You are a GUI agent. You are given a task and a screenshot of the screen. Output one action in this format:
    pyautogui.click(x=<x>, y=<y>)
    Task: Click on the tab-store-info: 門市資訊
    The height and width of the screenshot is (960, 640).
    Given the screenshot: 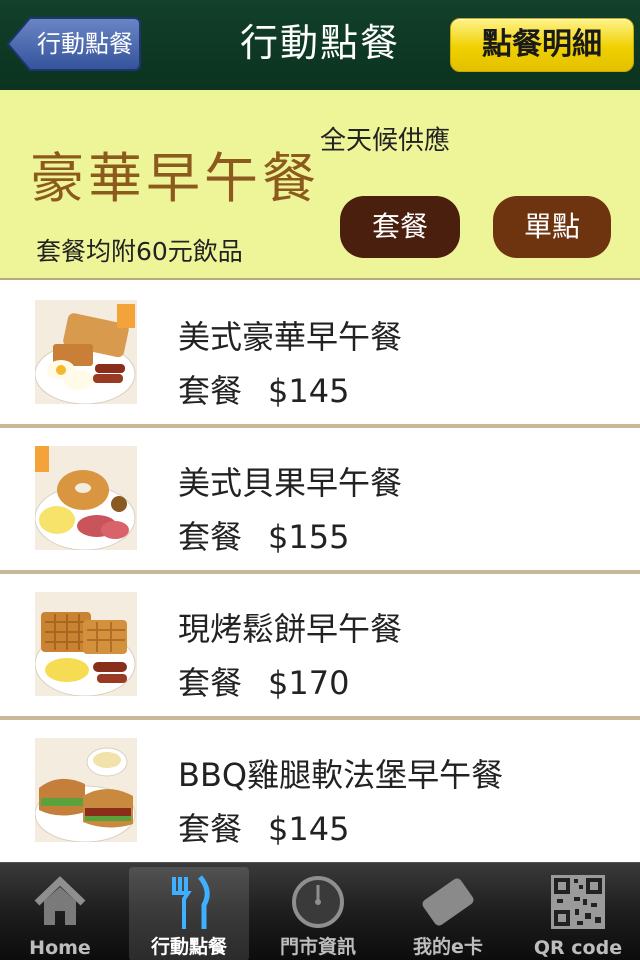 What is the action you would take?
    pyautogui.click(x=318, y=913)
    